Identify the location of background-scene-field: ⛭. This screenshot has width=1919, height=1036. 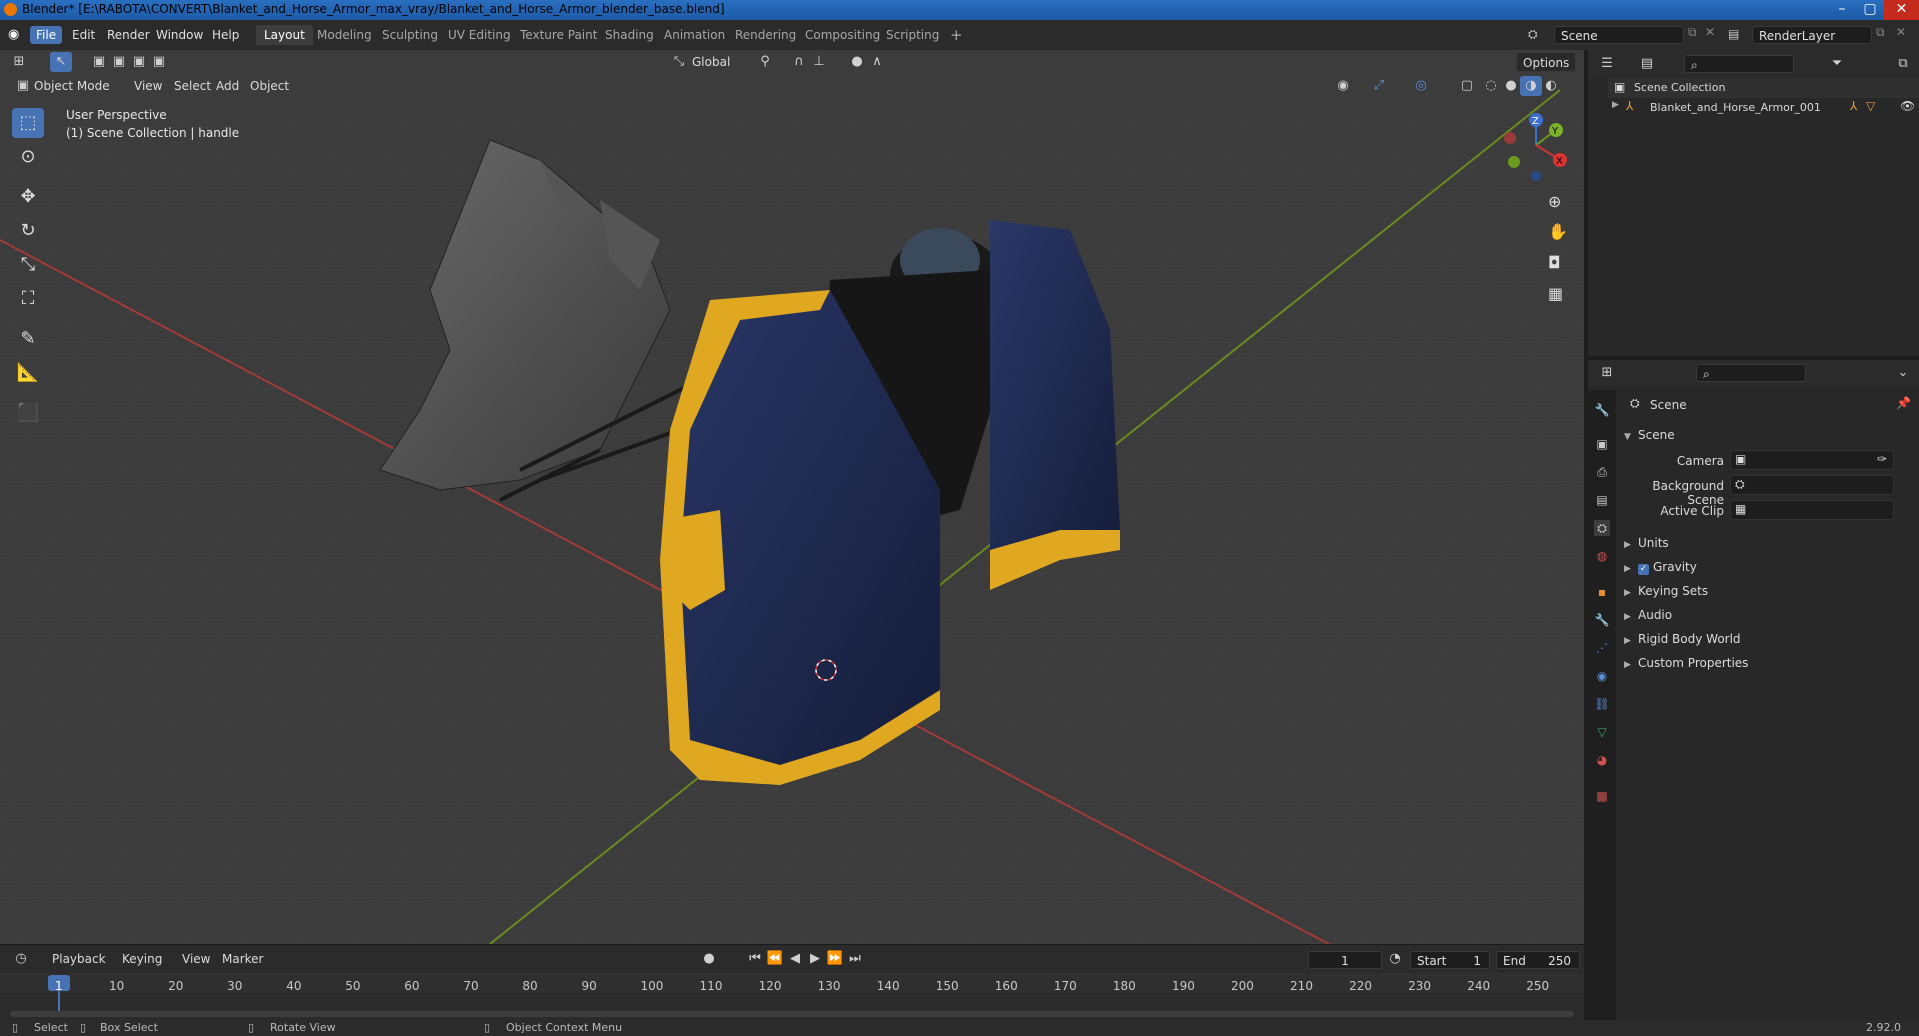
(1812, 485).